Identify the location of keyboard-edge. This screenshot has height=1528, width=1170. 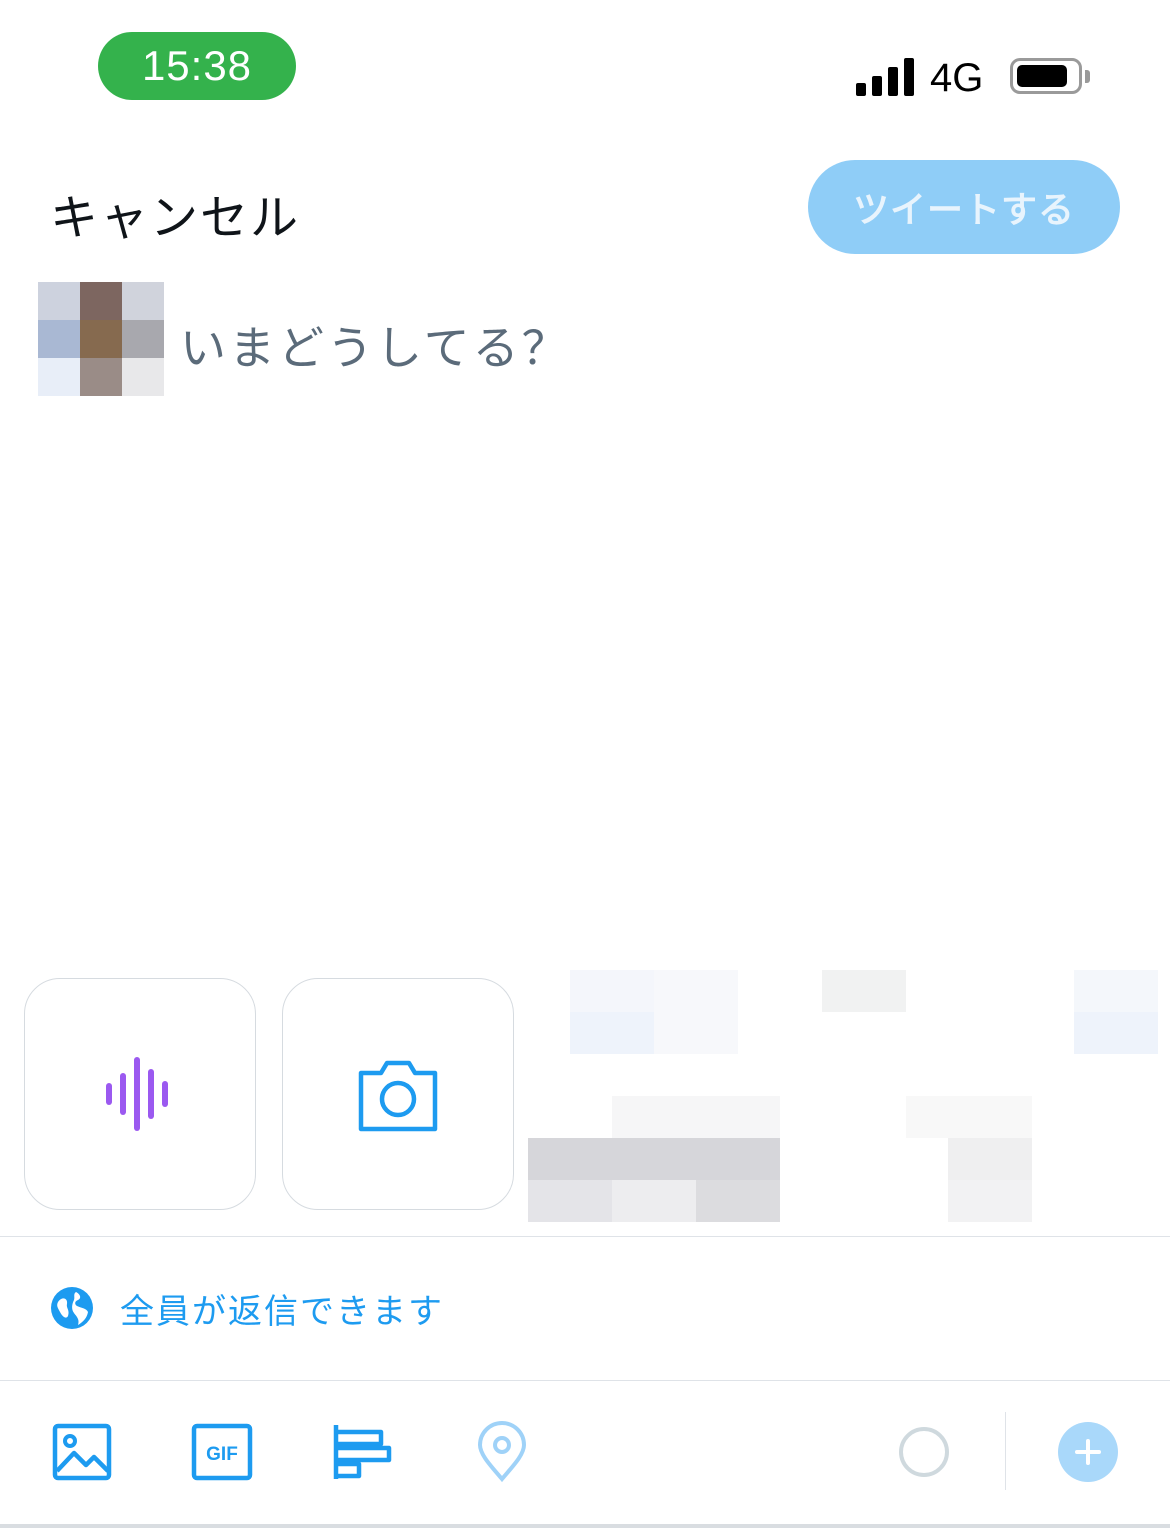
(585, 1526).